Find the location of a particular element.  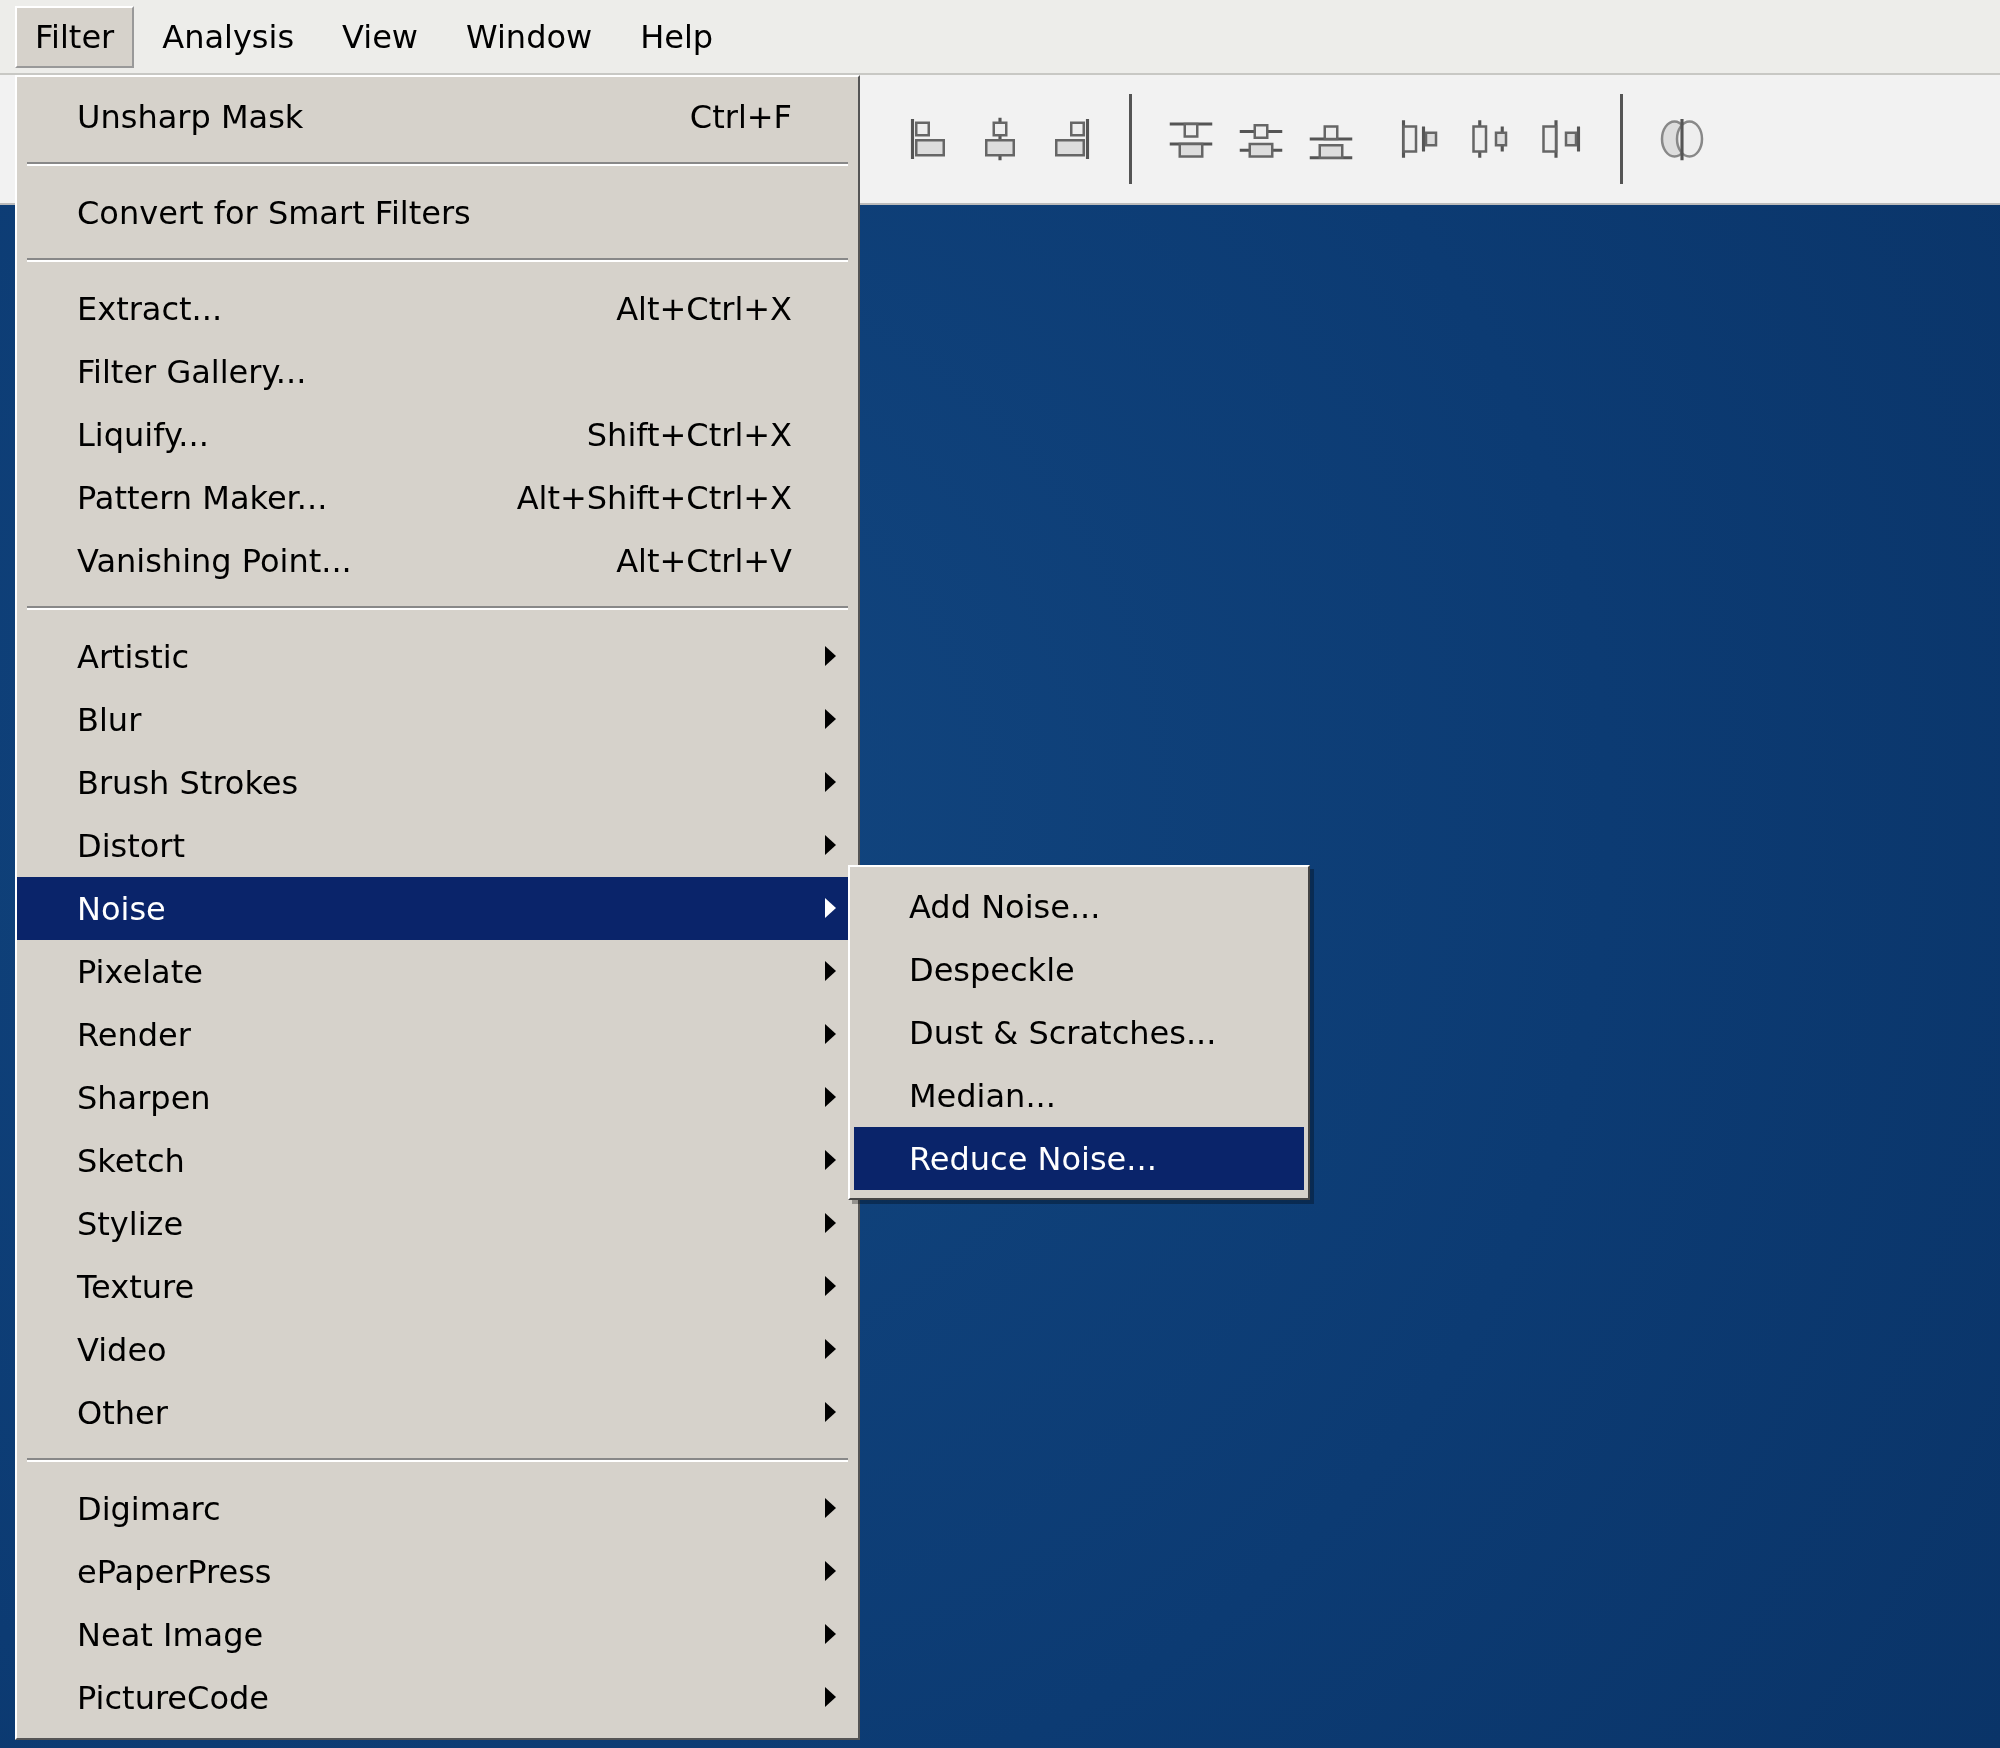

menu-item: Other is located at coordinates (437, 1412).